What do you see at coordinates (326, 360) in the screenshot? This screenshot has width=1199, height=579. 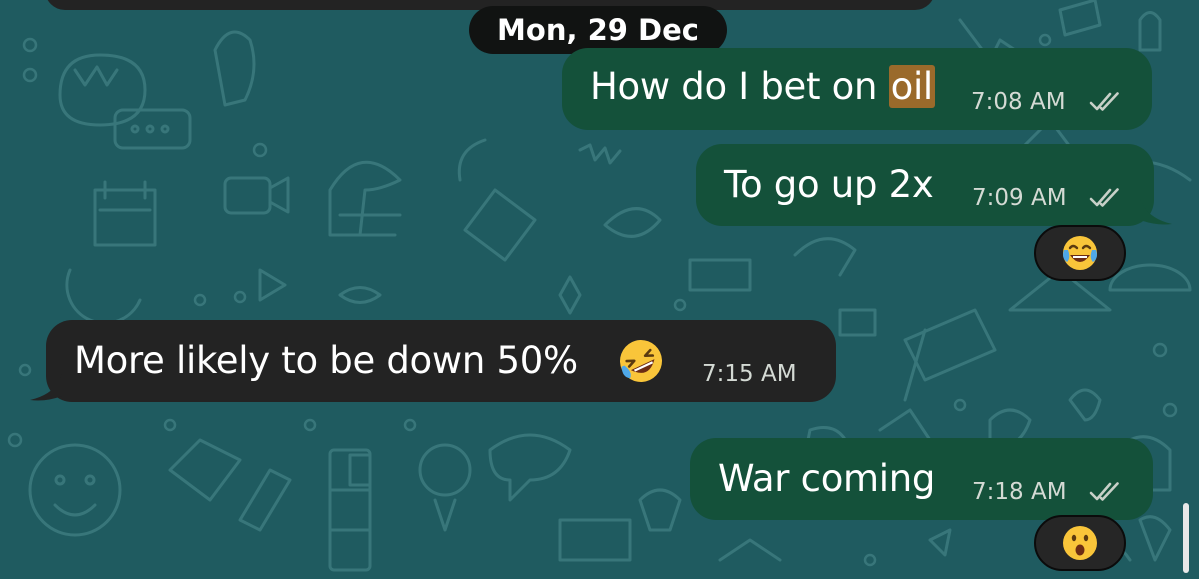 I see `message-text: More likely to be down 50%` at bounding box center [326, 360].